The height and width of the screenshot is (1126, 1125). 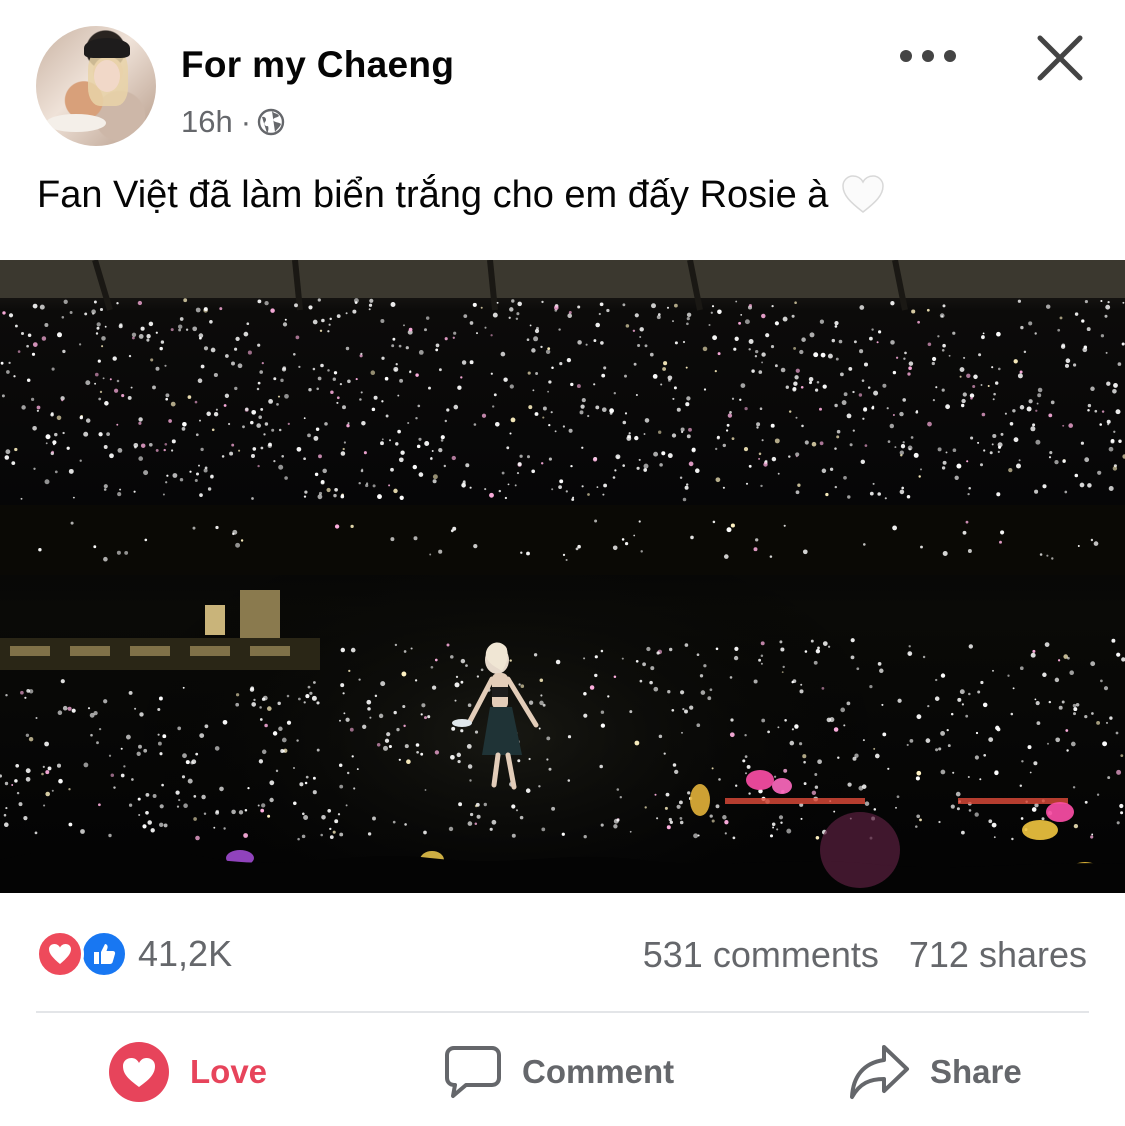 What do you see at coordinates (998, 955) in the screenshot?
I see `shares-count: 712 shares` at bounding box center [998, 955].